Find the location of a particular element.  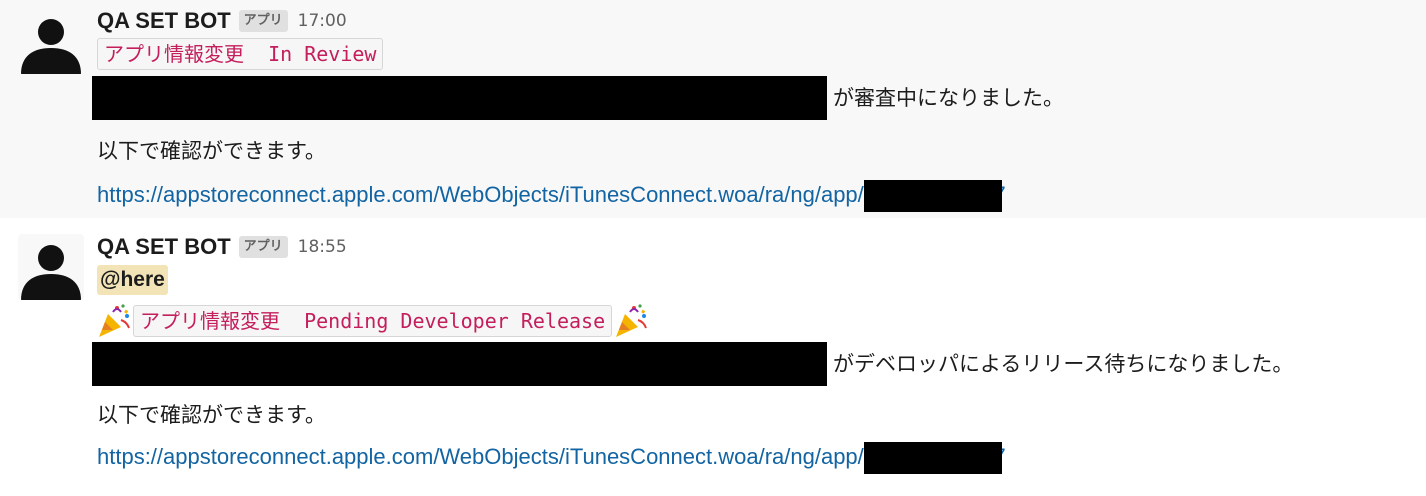

status-line: が審査中になりました。 is located at coordinates (749, 99).